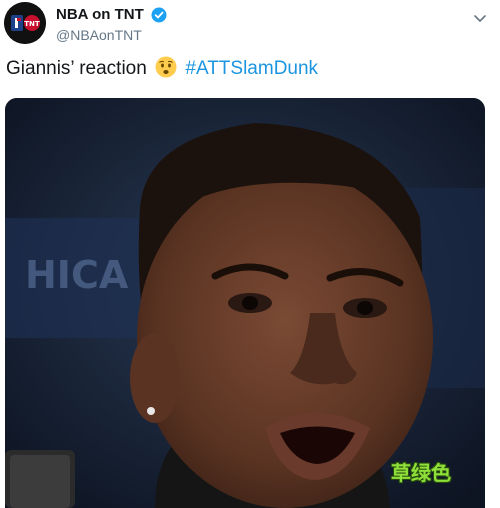  I want to click on verified-badge-icon, so click(159, 15).